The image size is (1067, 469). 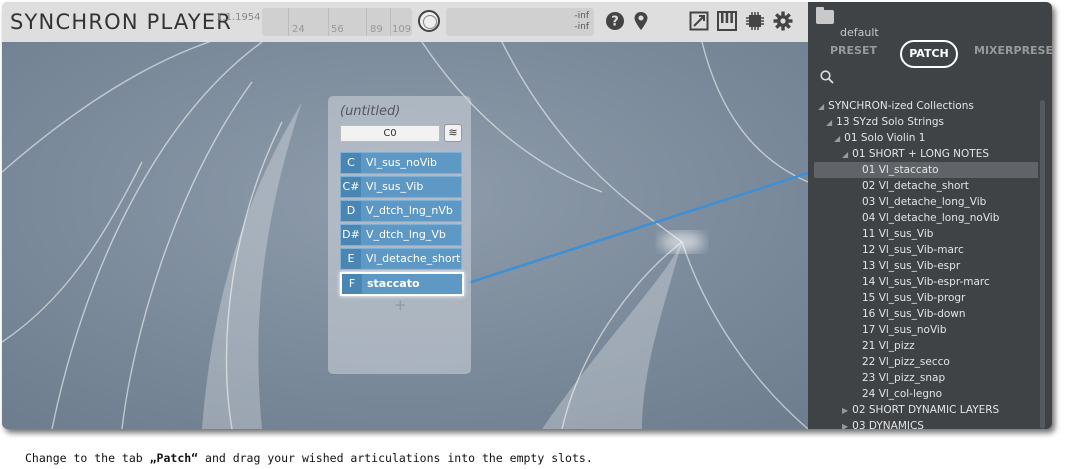 What do you see at coordinates (902, 394) in the screenshot?
I see `tree-item-label: 24 Vl_col-legno` at bounding box center [902, 394].